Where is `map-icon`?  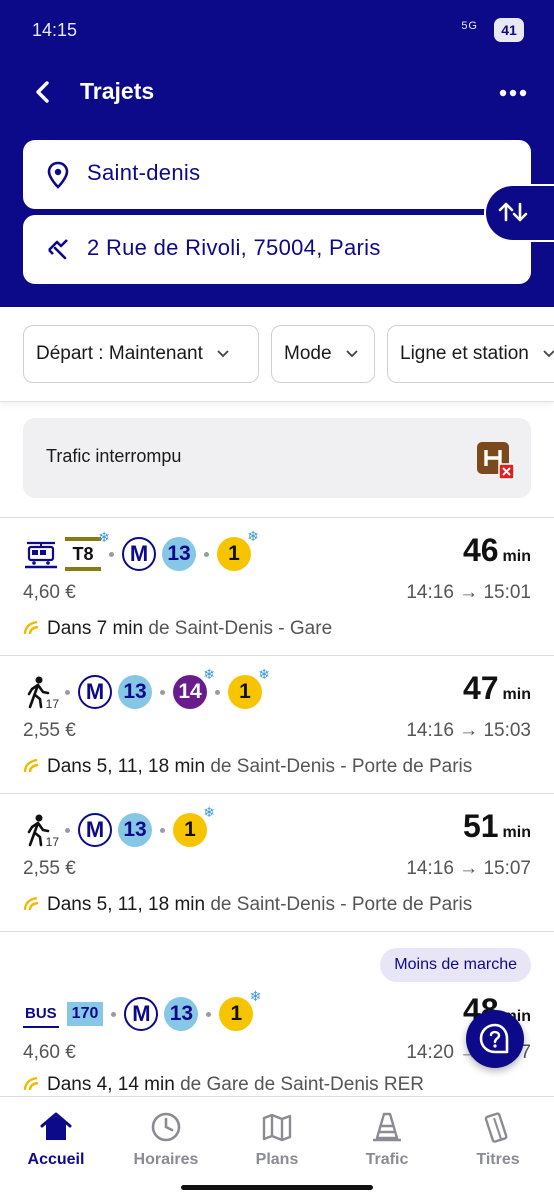
map-icon is located at coordinates (277, 1127).